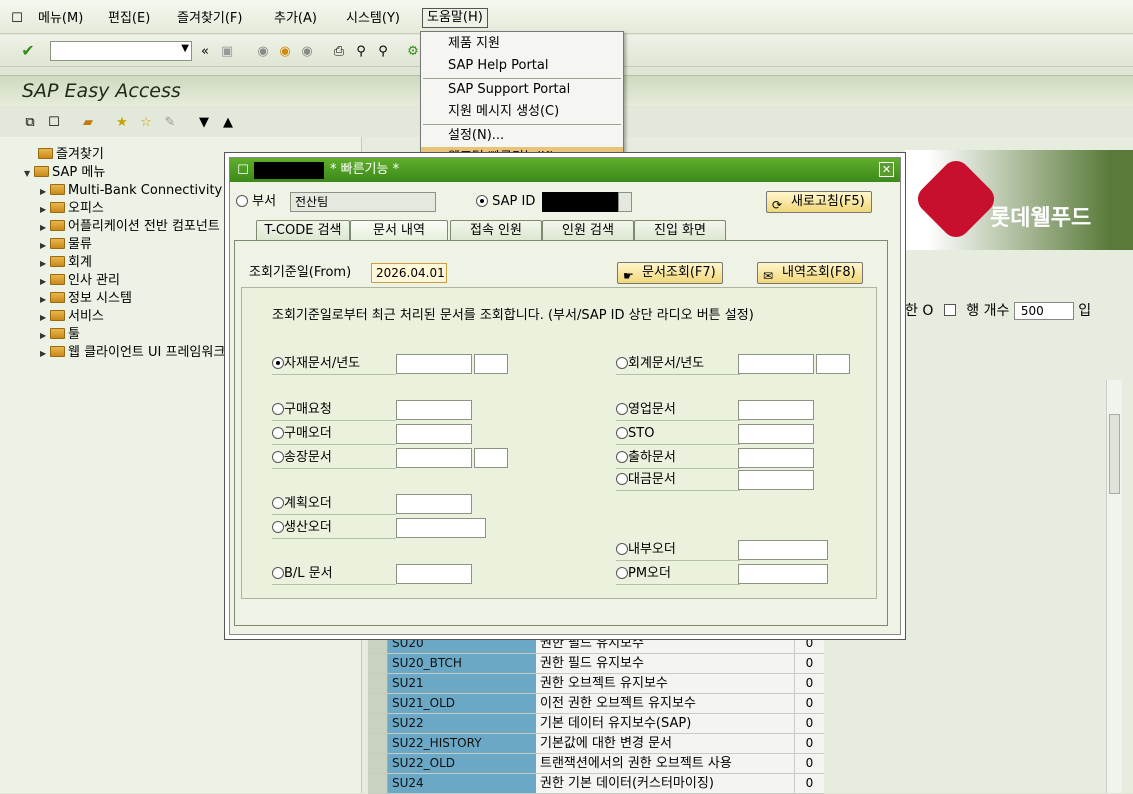 This screenshot has width=1133, height=794. What do you see at coordinates (373, 19) in the screenshot?
I see `menu-system: 시스템(Y)` at bounding box center [373, 19].